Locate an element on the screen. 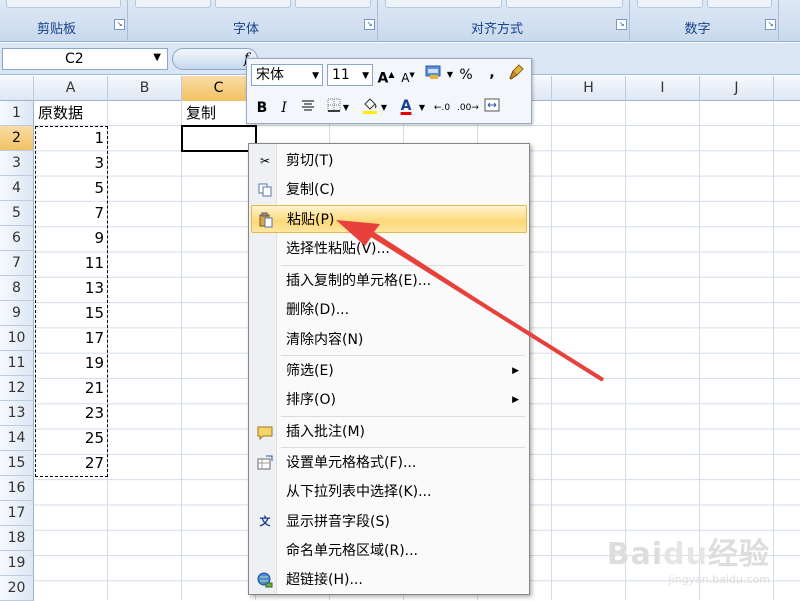  align-center-icon is located at coordinates (308, 108).